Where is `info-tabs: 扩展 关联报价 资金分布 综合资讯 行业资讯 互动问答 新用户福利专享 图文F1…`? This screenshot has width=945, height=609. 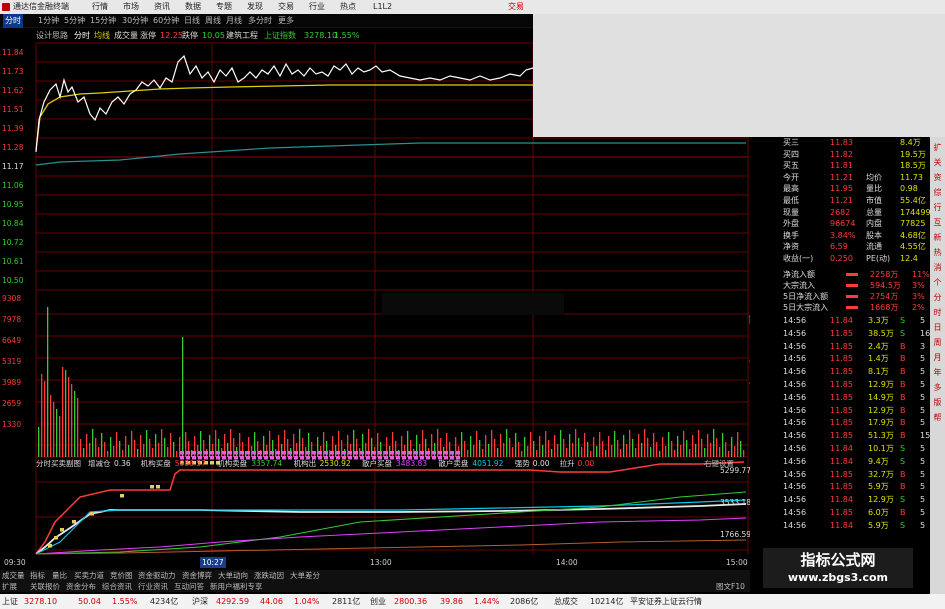
info-tabs: 扩展 关联报价 资金分布 综合资讯 行业资讯 互动问答 新用户福利专享 图文F1… is located at coordinates (375, 586).